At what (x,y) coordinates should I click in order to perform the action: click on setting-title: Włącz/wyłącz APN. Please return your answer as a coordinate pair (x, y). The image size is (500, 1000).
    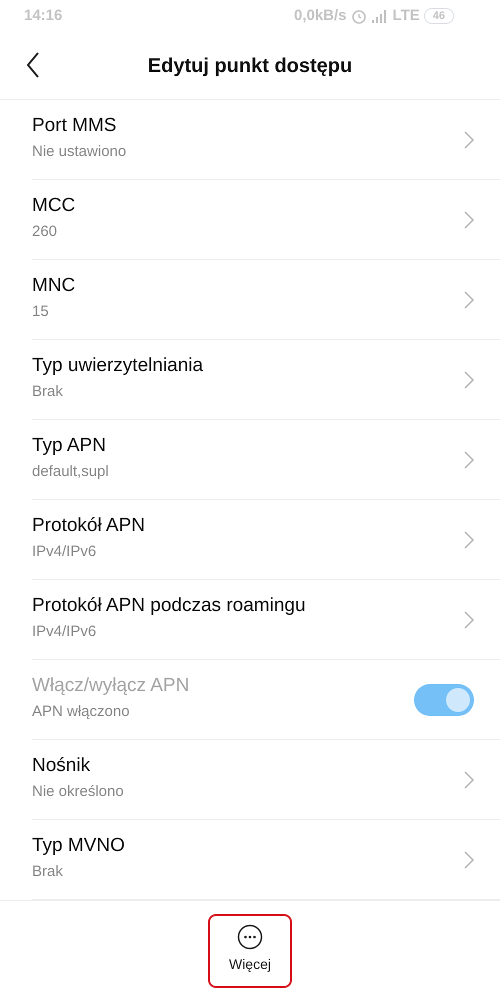
    Looking at the image, I should click on (111, 686).